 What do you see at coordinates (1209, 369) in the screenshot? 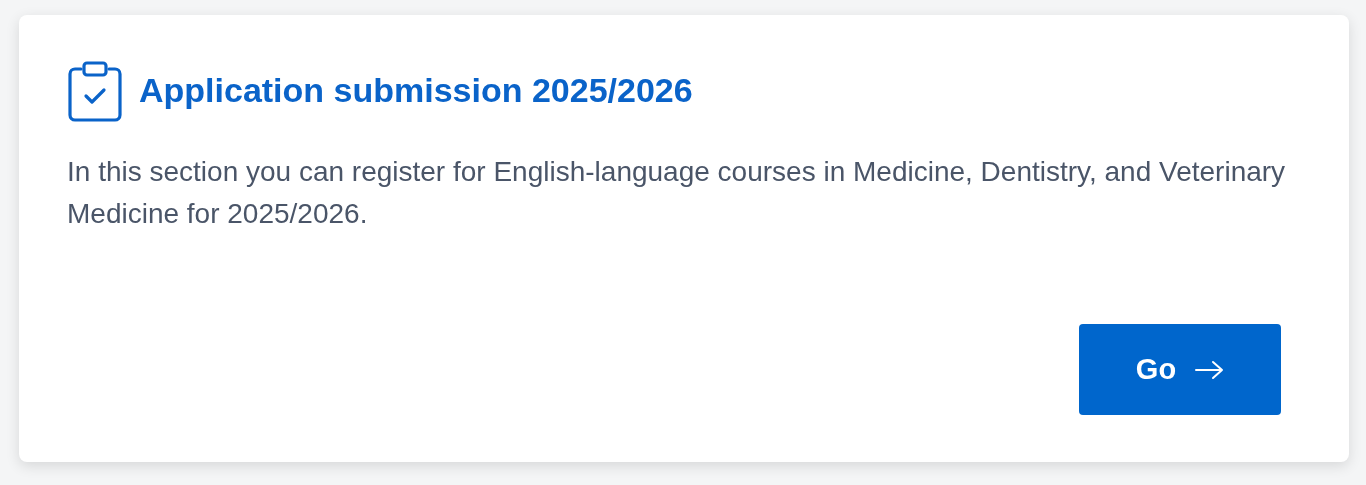
I see `arrow-right-icon` at bounding box center [1209, 369].